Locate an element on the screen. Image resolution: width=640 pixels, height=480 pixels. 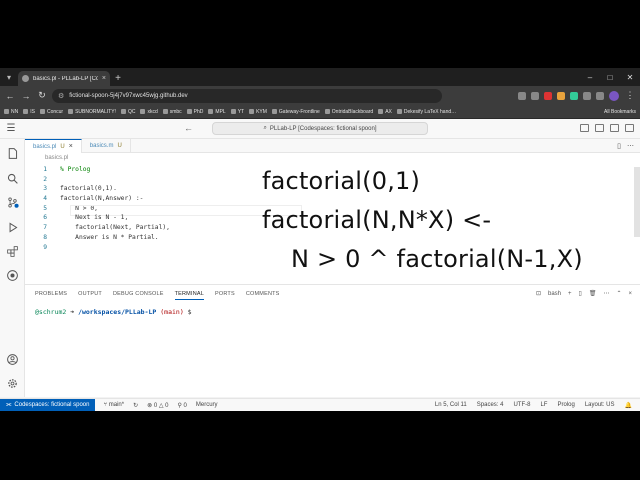
mercury-status: Mercury is located at coordinates (207, 405).